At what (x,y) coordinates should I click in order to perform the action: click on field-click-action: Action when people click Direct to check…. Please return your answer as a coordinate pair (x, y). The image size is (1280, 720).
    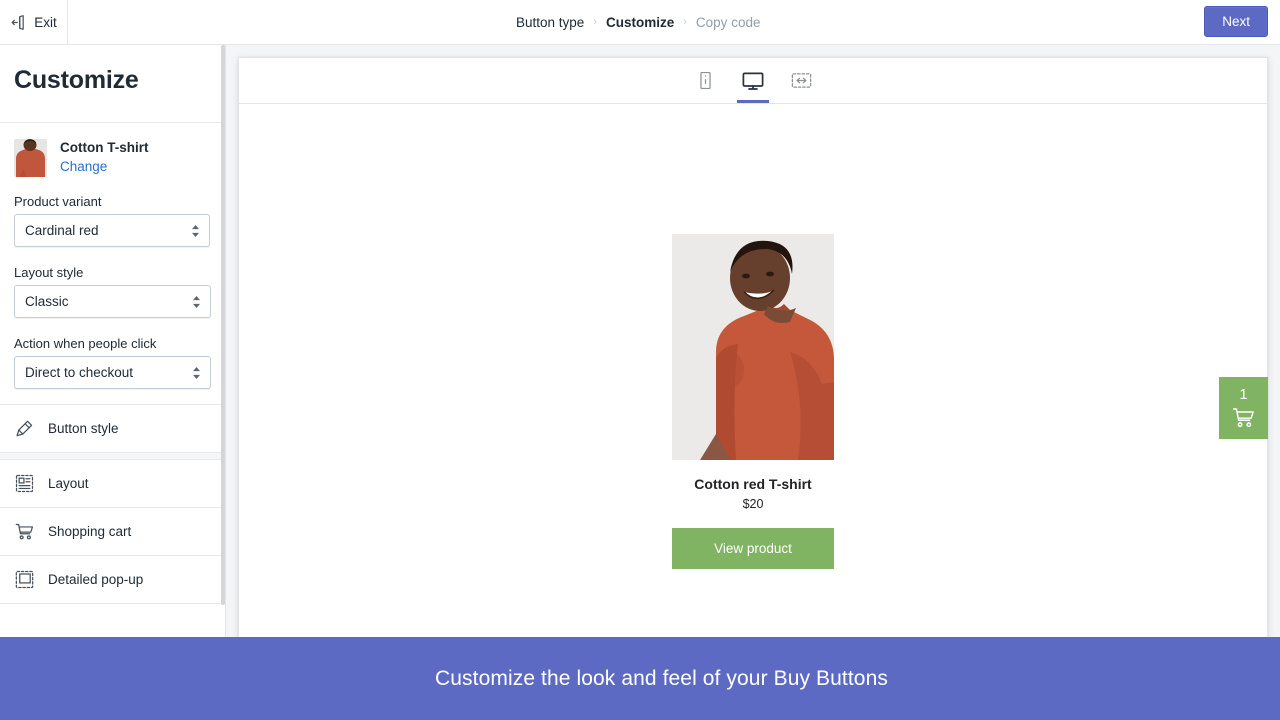
    Looking at the image, I should click on (112, 362).